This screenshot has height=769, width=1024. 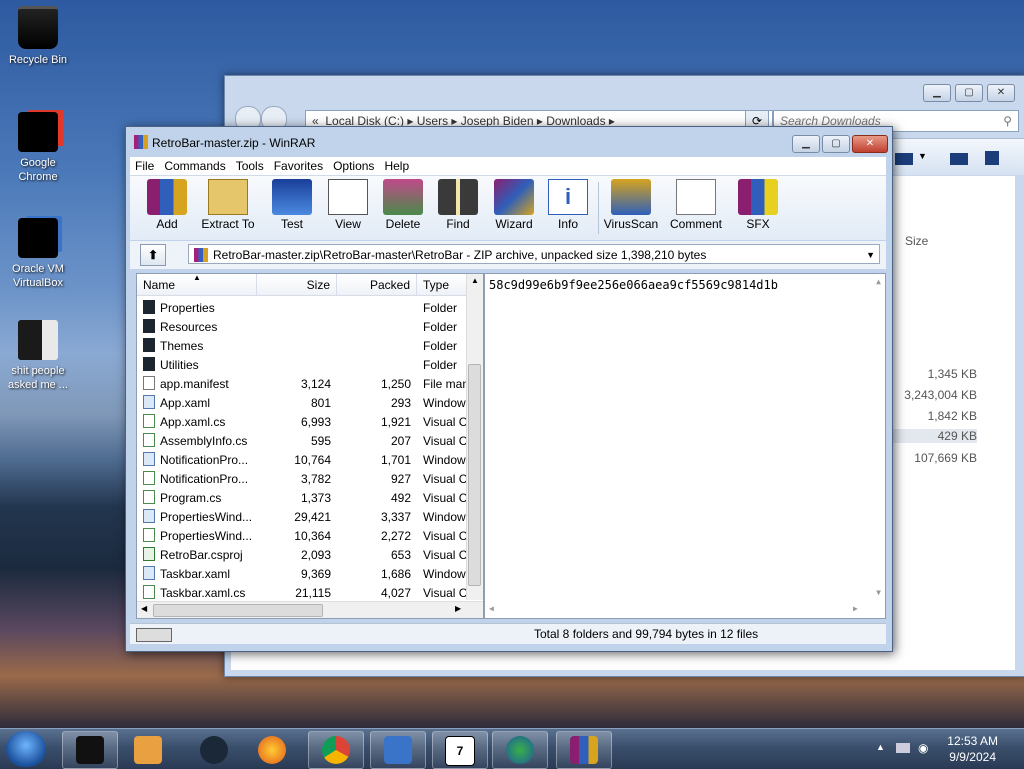 What do you see at coordinates (460, 750) in the screenshot?
I see `taskbar-app: 7` at bounding box center [460, 750].